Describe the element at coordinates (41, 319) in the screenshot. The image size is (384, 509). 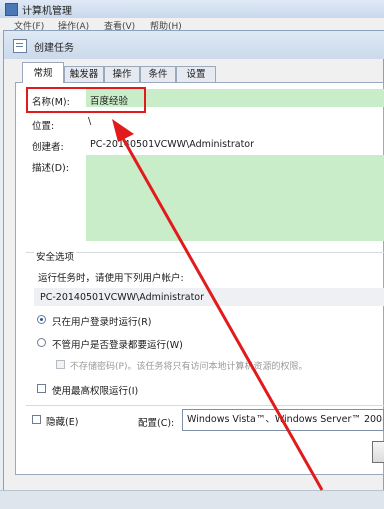
I see `radio-run-only-logged-on` at that location.